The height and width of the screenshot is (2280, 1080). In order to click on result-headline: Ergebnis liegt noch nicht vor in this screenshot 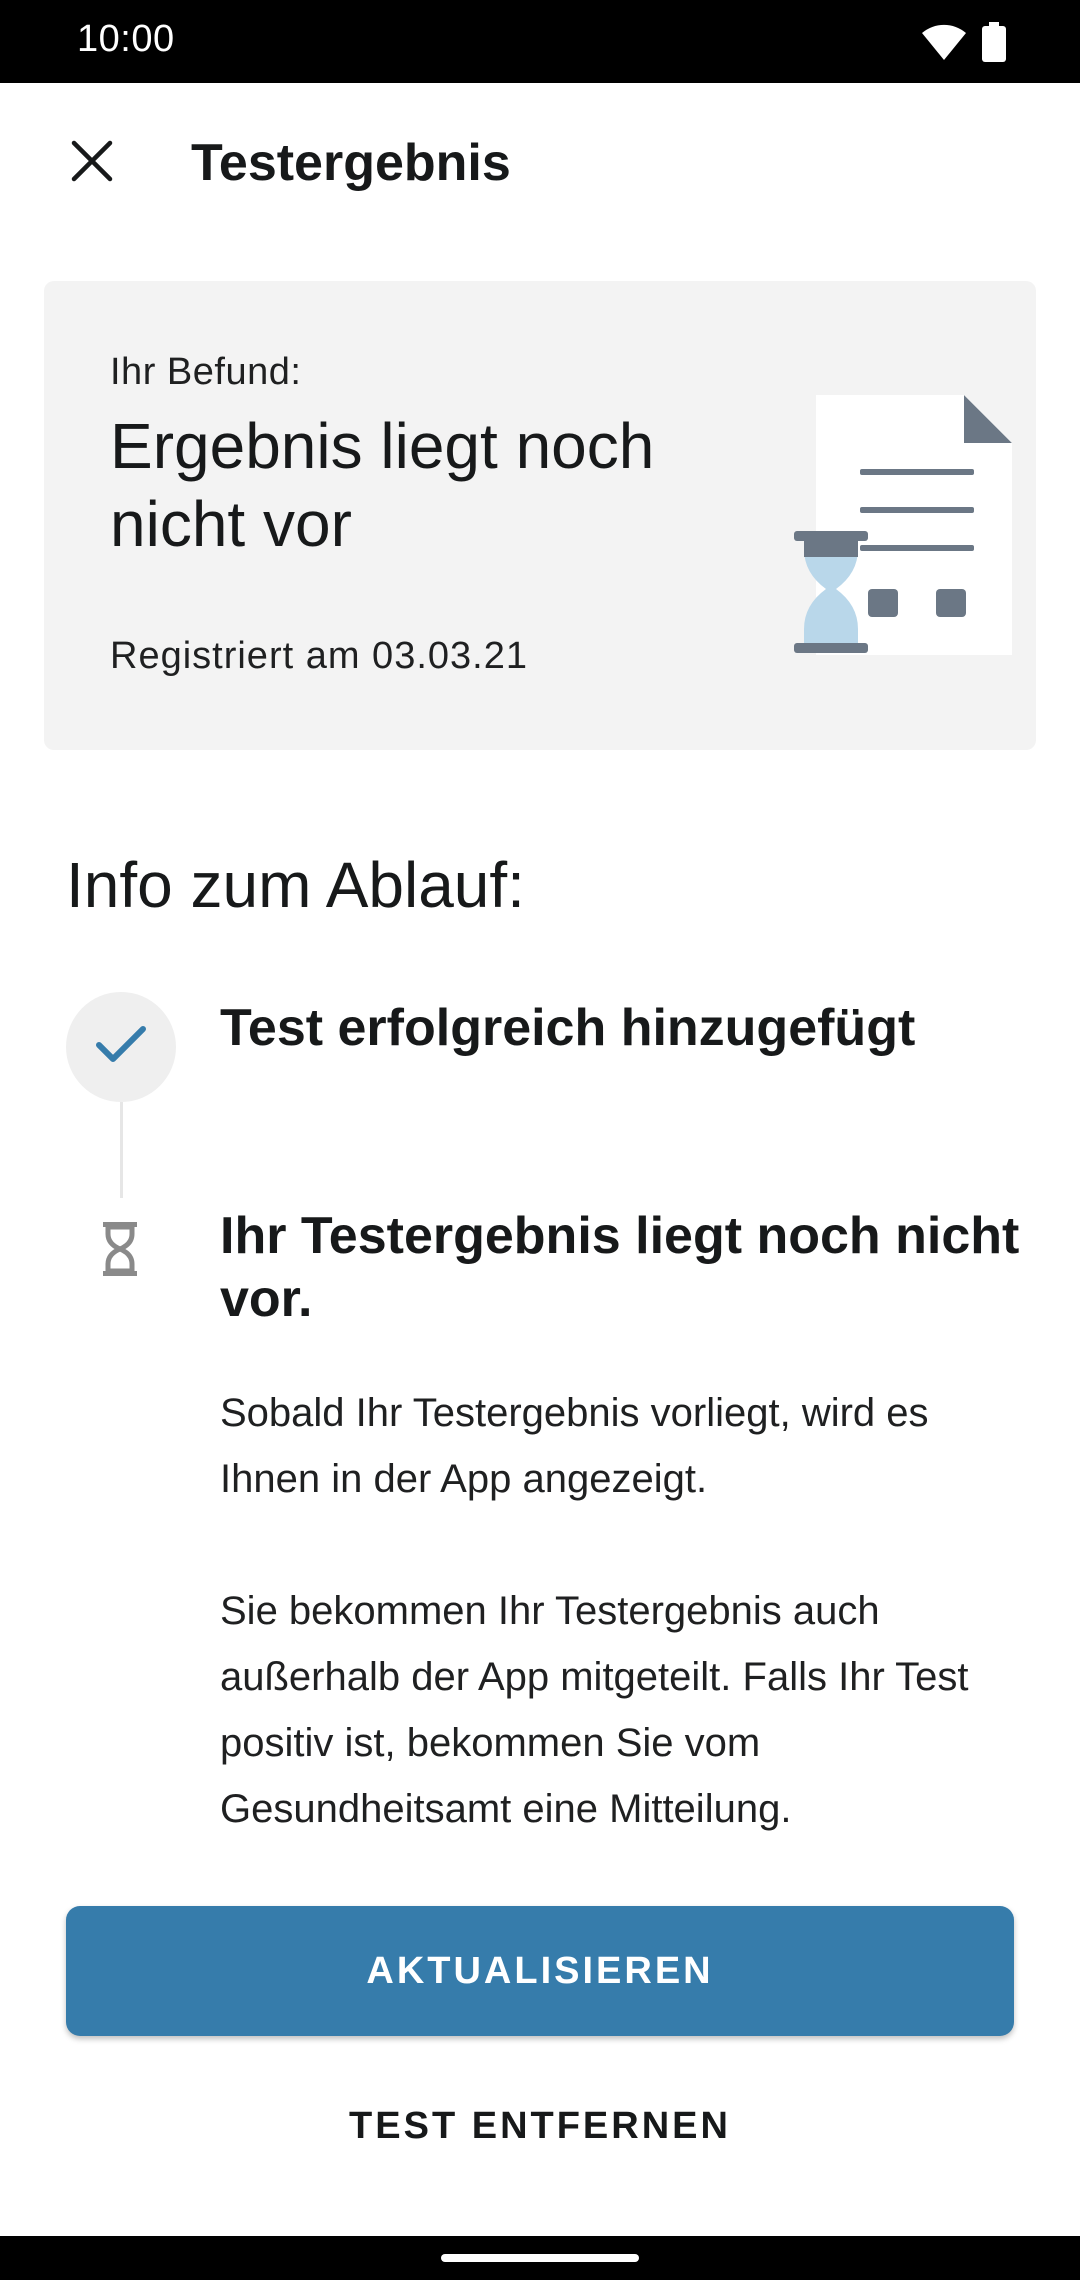, I will do `click(382, 485)`.